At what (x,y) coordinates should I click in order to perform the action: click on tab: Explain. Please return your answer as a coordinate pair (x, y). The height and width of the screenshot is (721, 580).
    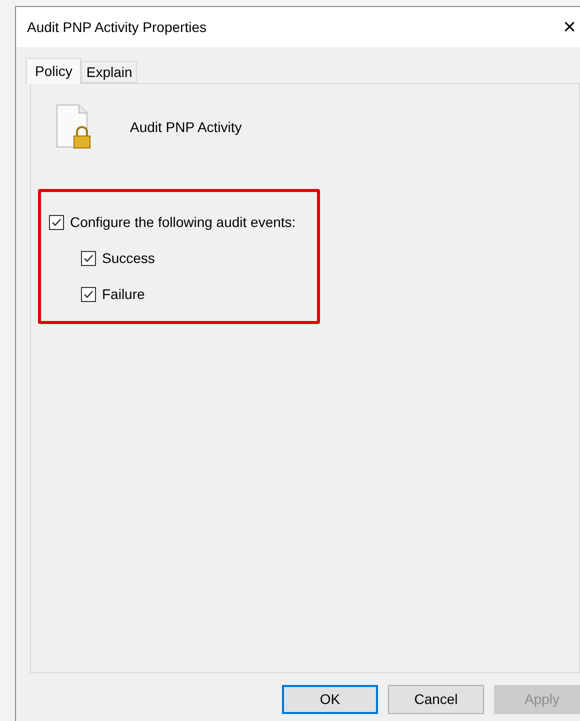
    Looking at the image, I should click on (109, 72).